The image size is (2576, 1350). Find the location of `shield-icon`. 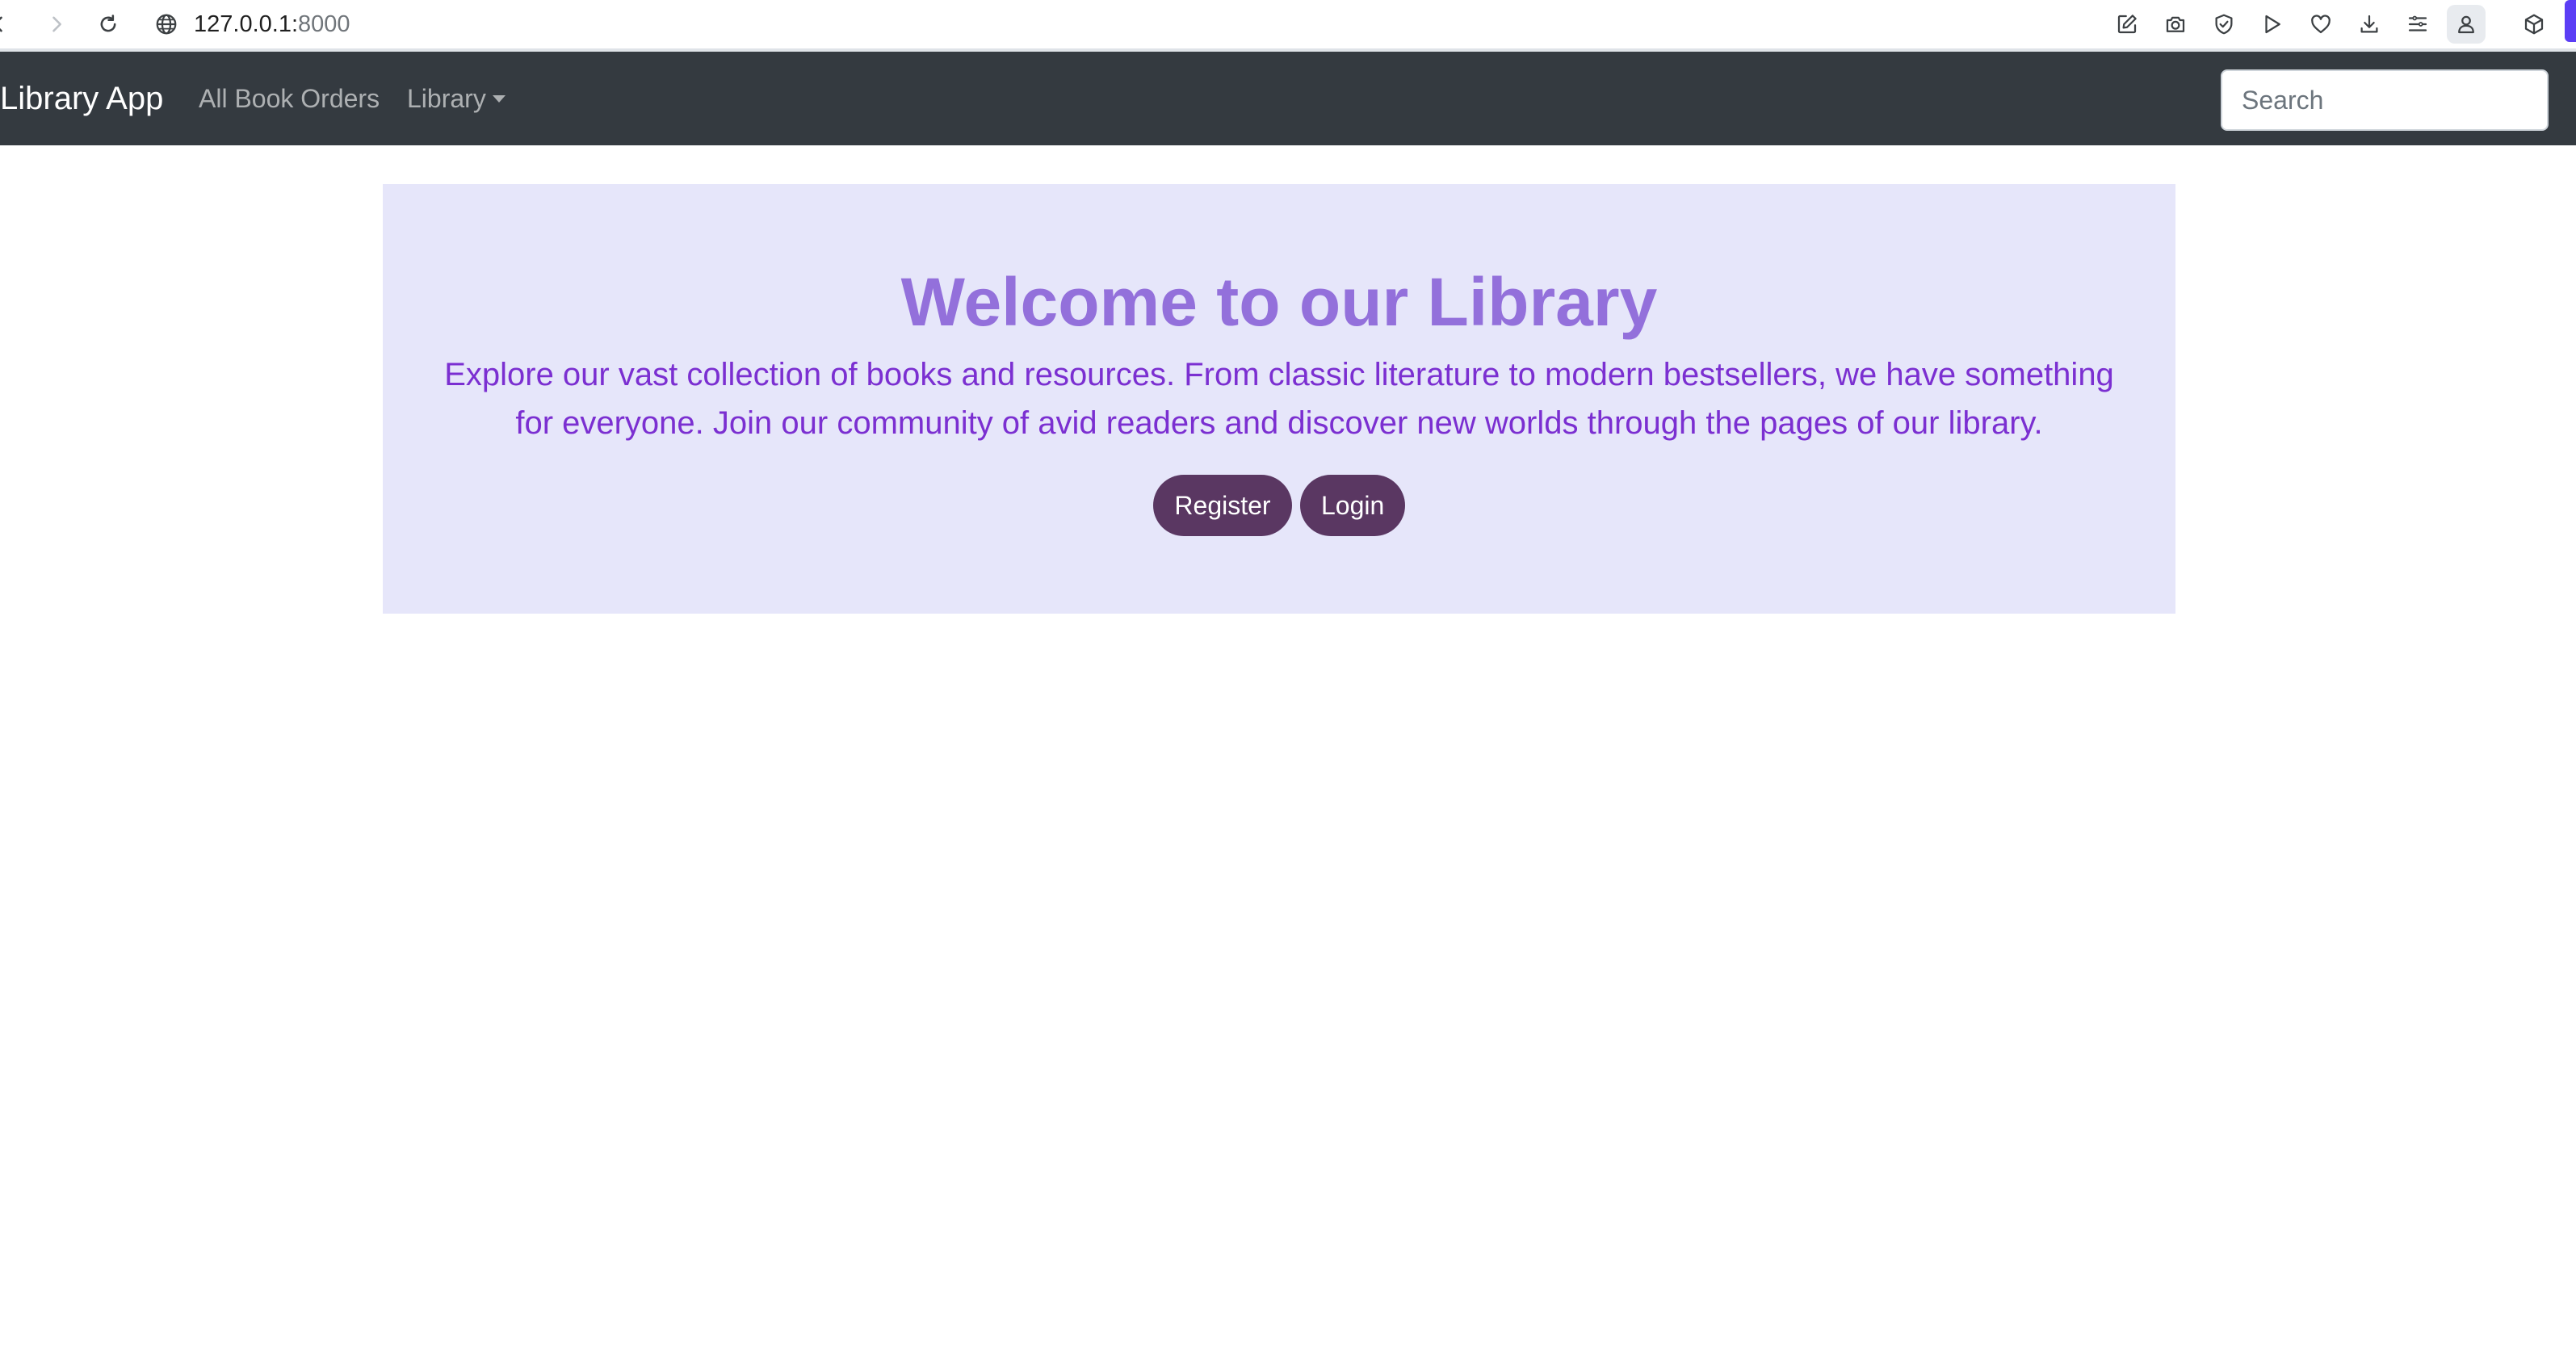

shield-icon is located at coordinates (2224, 24).